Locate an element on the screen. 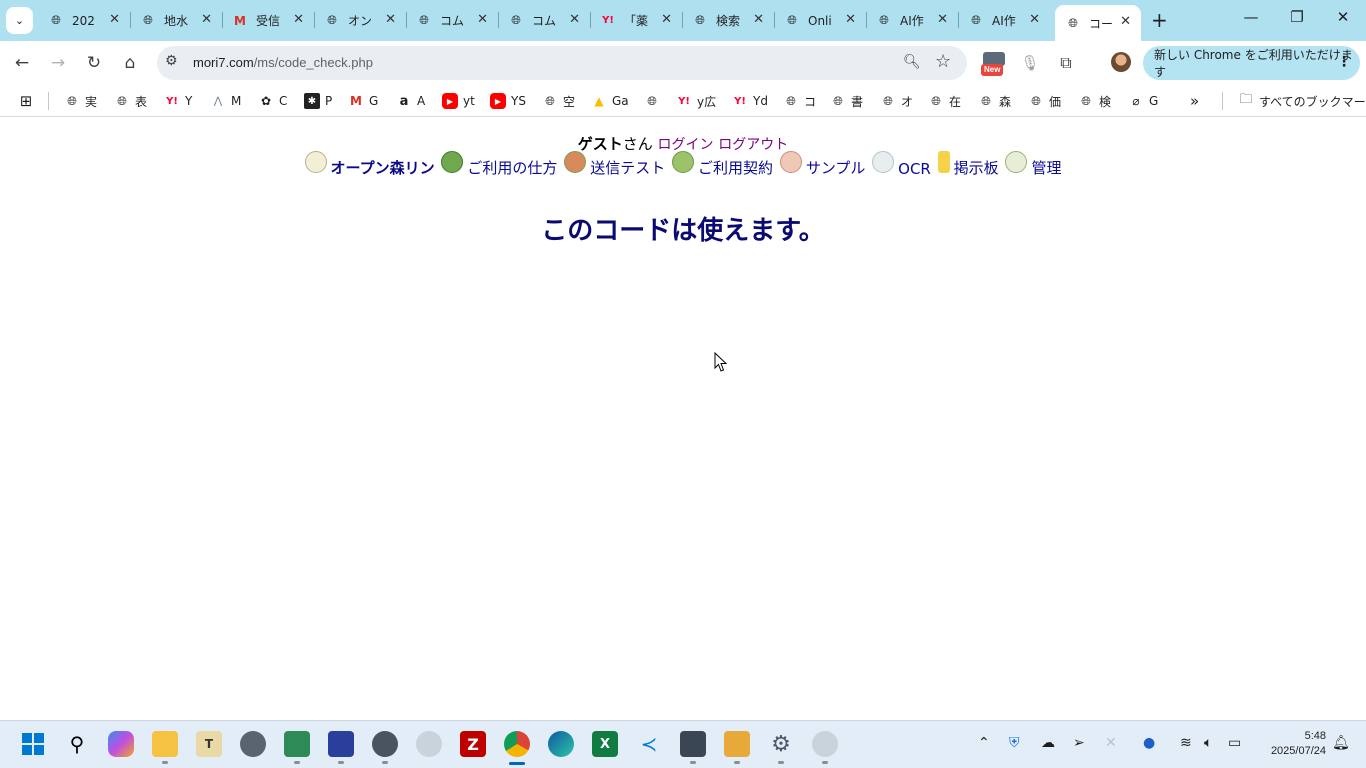  bookmark-item: ⋀ M is located at coordinates (225, 101).